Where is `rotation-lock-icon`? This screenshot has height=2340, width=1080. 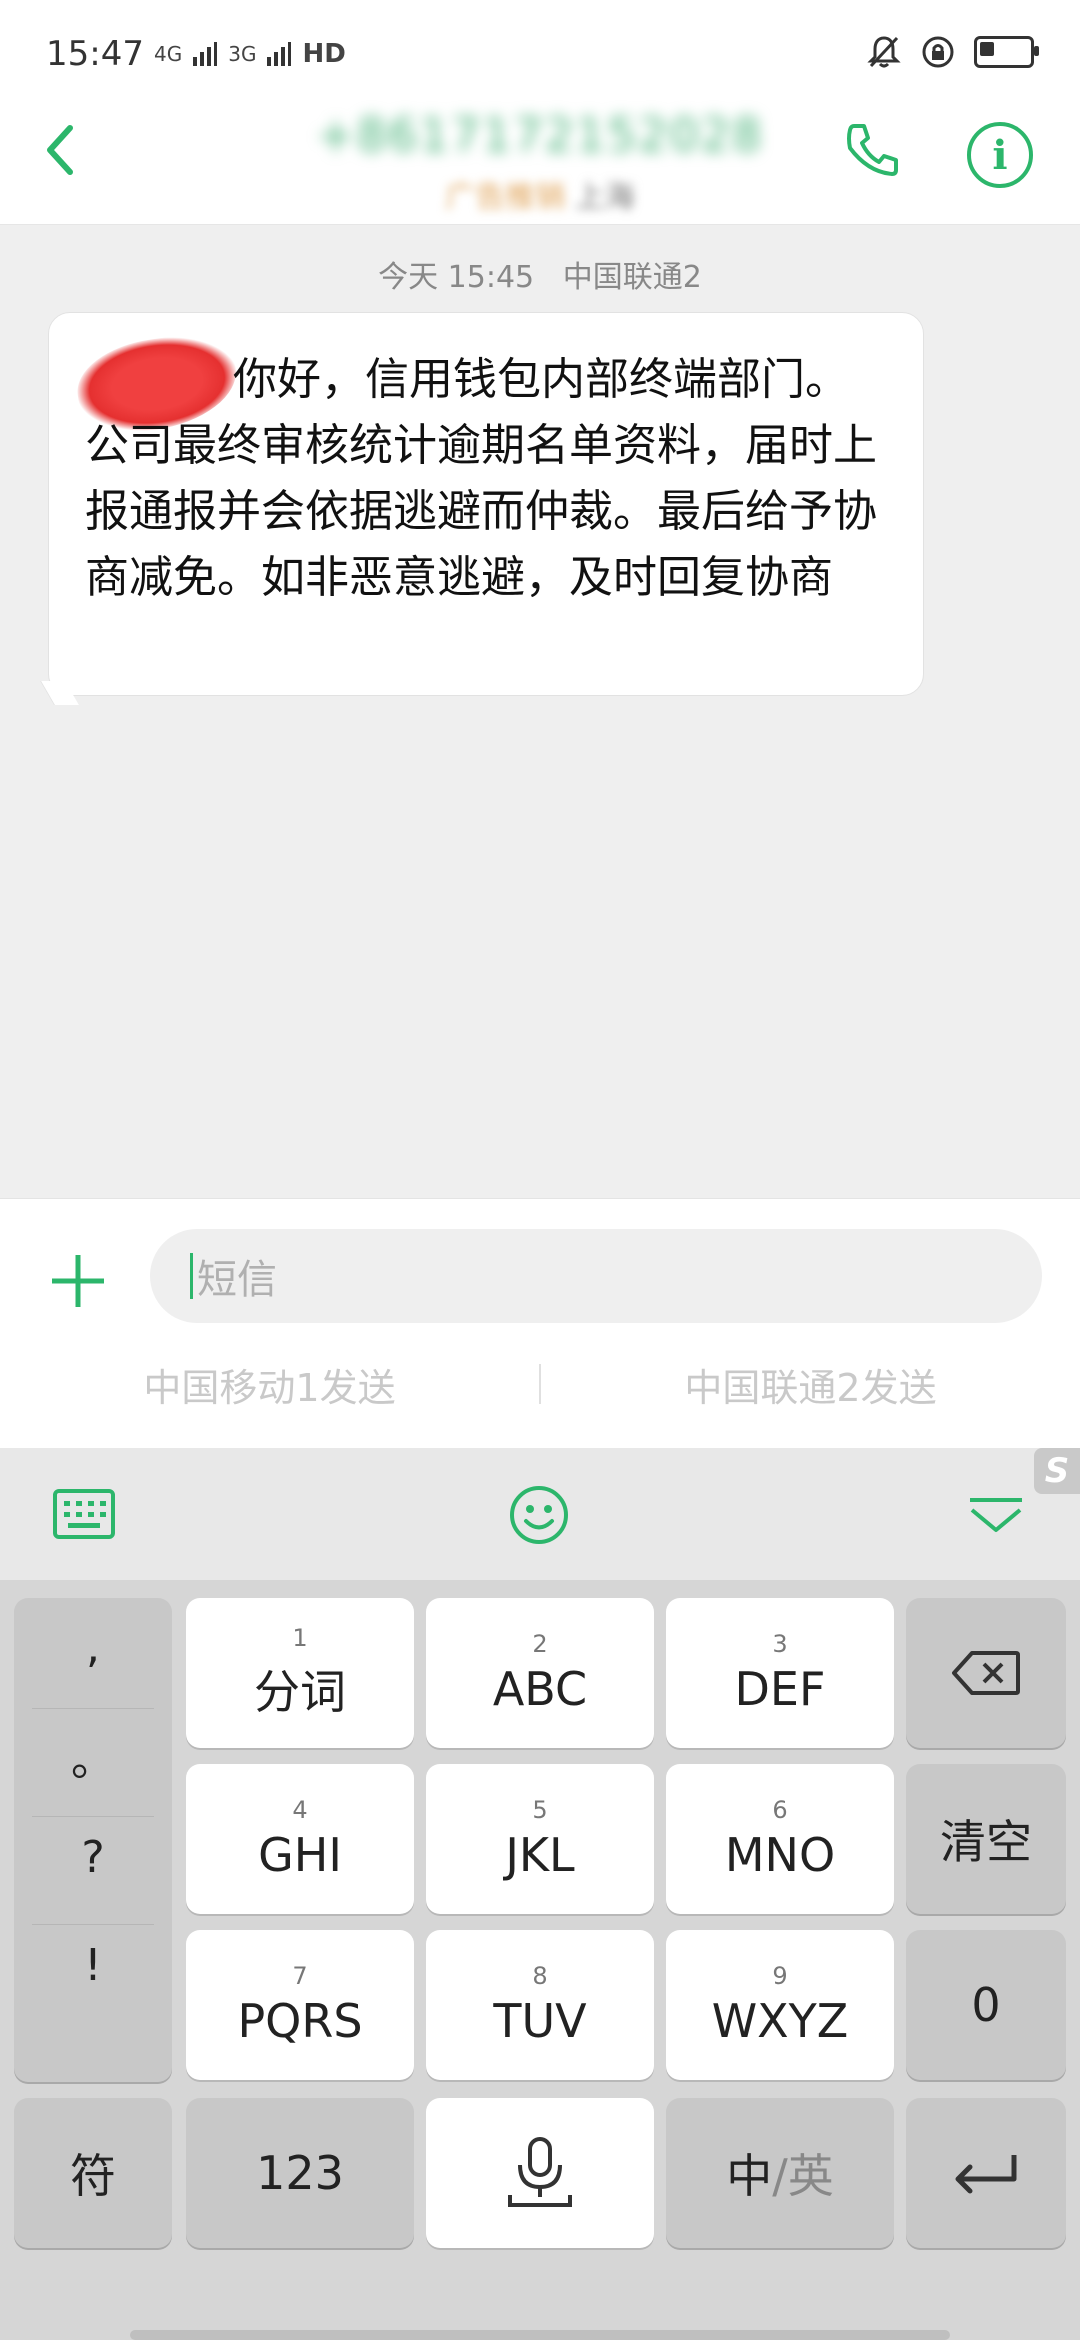
rotation-lock-icon is located at coordinates (938, 52).